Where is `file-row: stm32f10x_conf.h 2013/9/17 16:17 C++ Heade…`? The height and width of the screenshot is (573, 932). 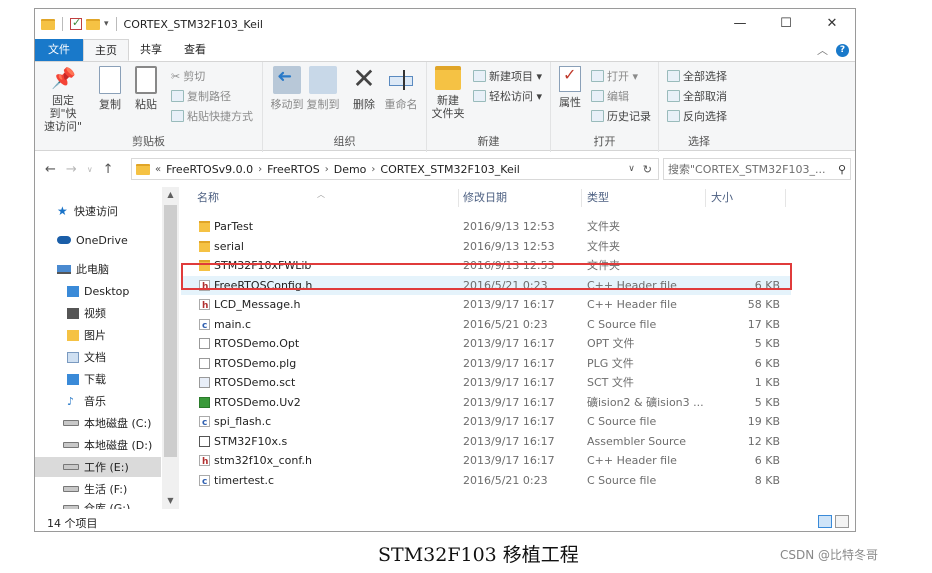 file-row: stm32f10x_conf.h 2013/9/17 16:17 C++ Heade… is located at coordinates (486, 461).